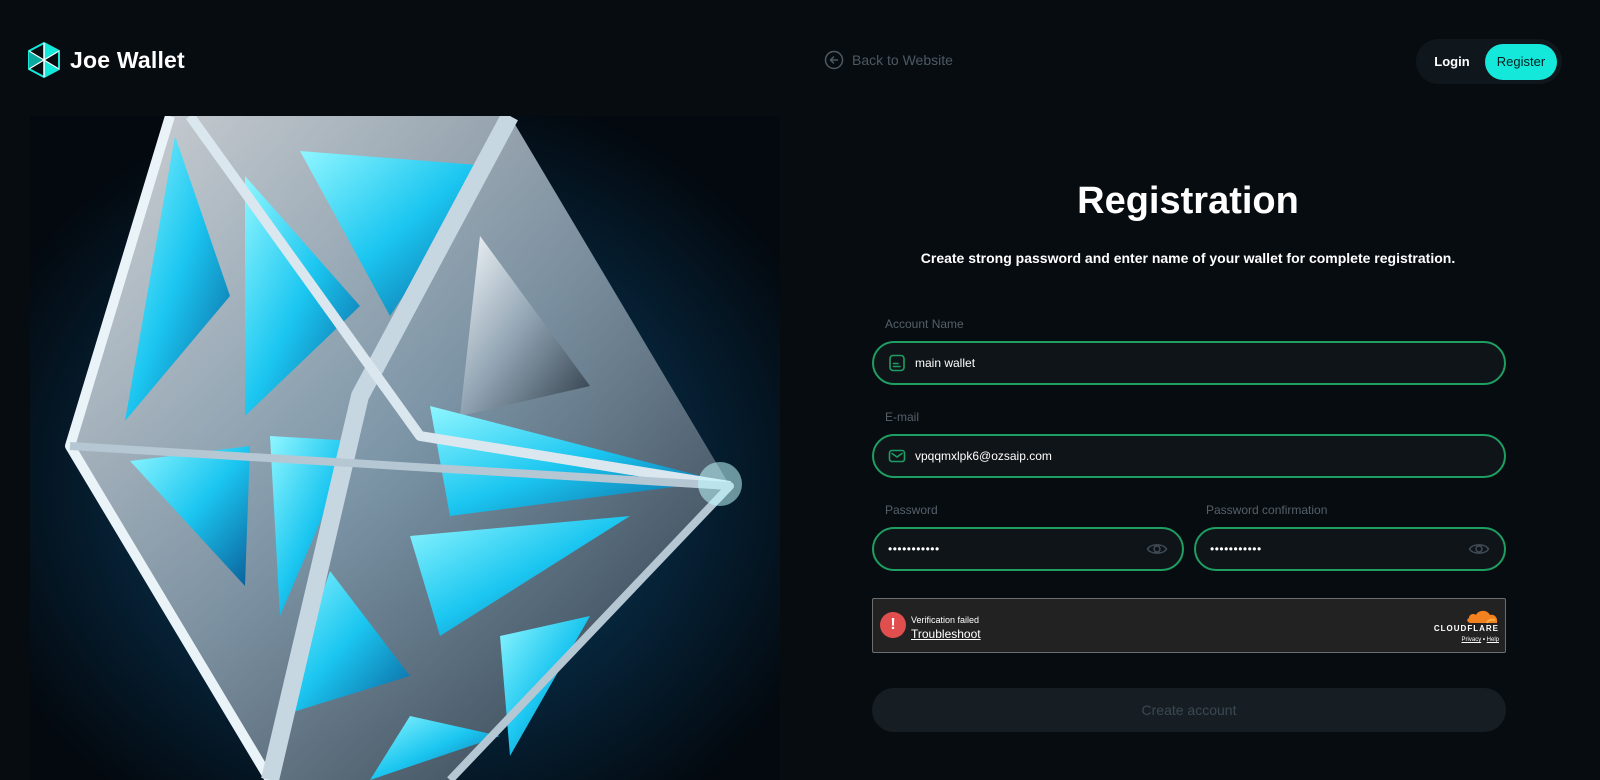 Image resolution: width=1600 pixels, height=780 pixels. Describe the element at coordinates (897, 456) in the screenshot. I see `envelope-icon` at that location.